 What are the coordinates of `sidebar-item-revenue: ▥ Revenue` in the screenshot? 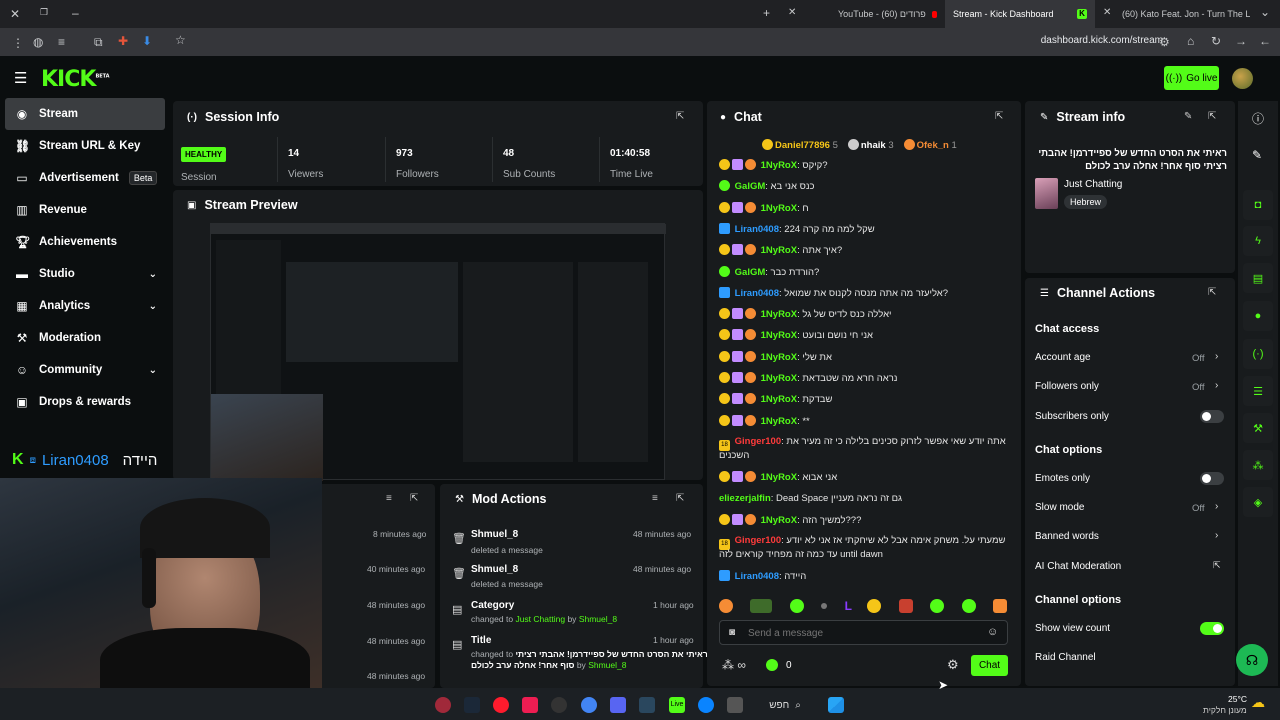 It's located at (85, 210).